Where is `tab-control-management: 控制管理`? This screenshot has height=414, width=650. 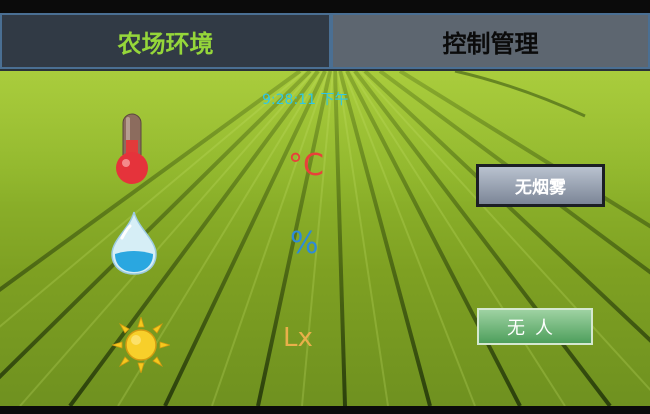
tab-control-management: 控制管理 is located at coordinates (490, 41).